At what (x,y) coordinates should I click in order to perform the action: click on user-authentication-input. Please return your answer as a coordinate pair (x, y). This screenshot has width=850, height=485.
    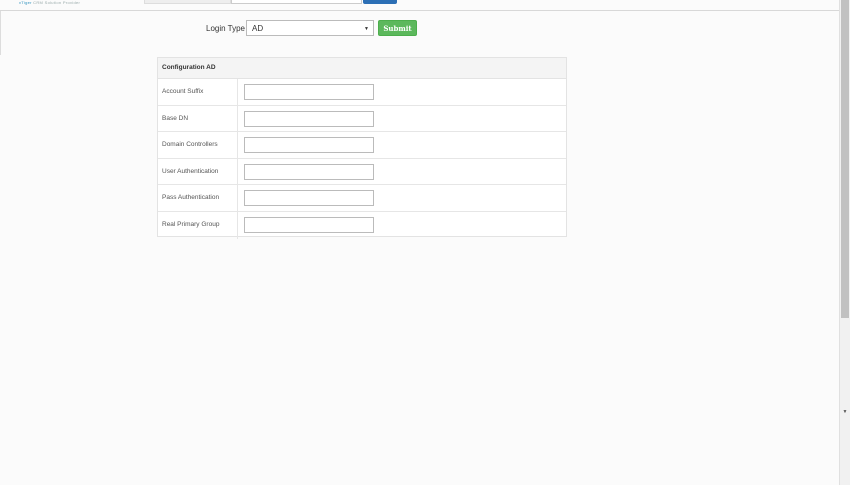
    Looking at the image, I should click on (309, 171).